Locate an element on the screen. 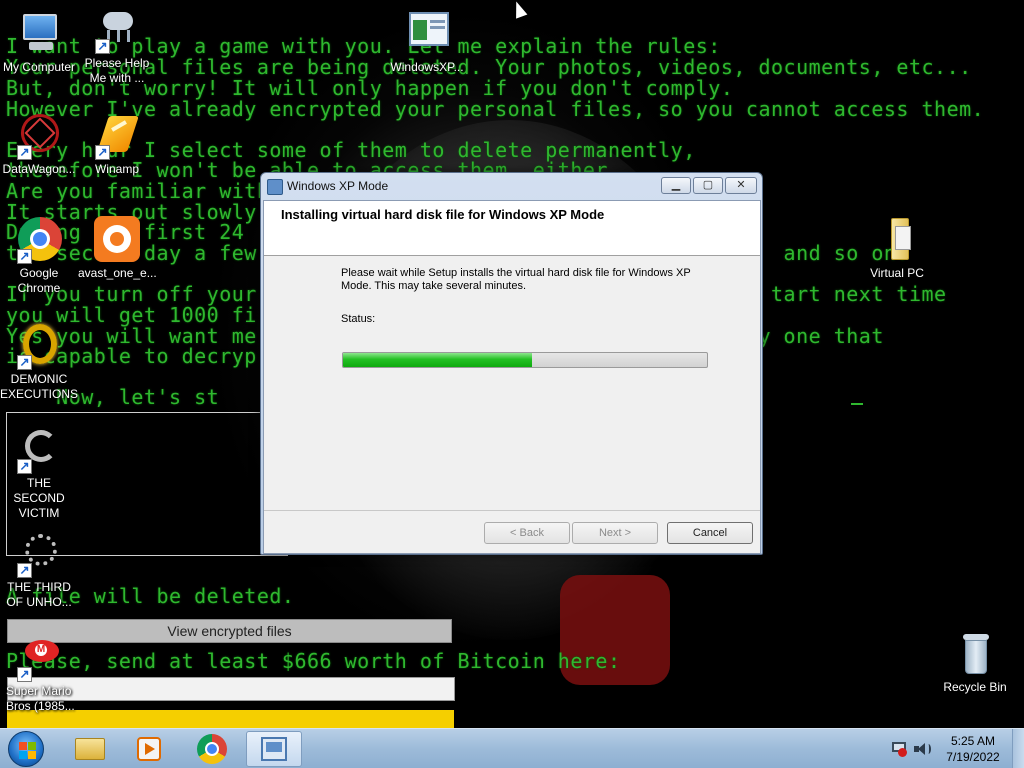  close-button: ✕ is located at coordinates (741, 185).